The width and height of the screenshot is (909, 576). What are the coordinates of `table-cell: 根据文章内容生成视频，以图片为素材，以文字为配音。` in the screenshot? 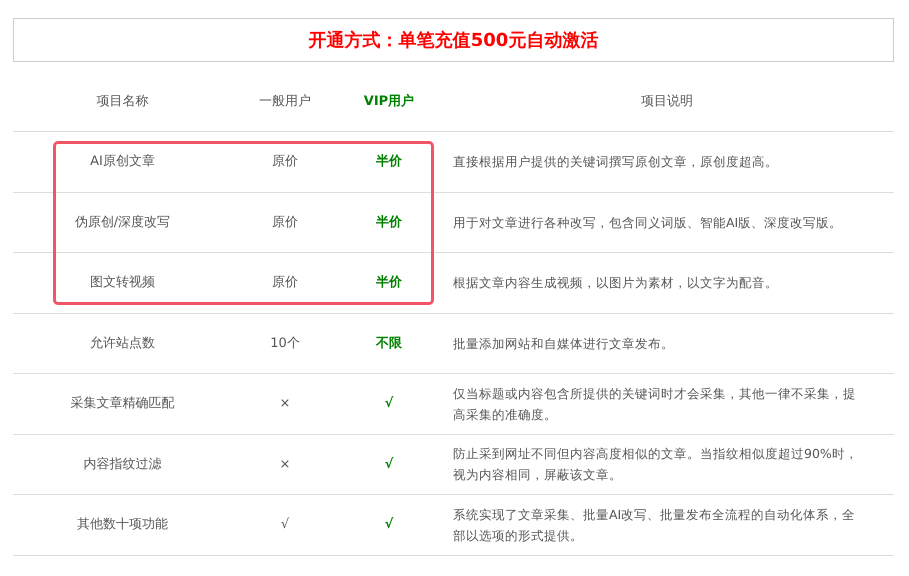 It's located at (615, 282).